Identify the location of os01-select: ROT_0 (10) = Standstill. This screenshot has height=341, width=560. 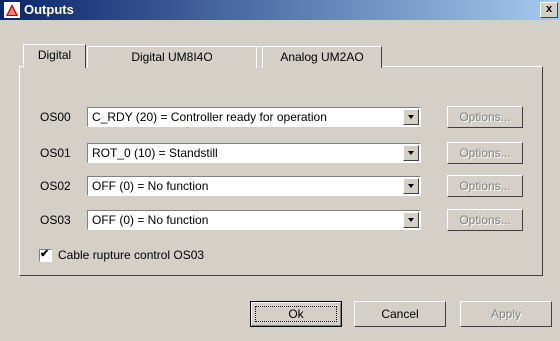
(254, 153).